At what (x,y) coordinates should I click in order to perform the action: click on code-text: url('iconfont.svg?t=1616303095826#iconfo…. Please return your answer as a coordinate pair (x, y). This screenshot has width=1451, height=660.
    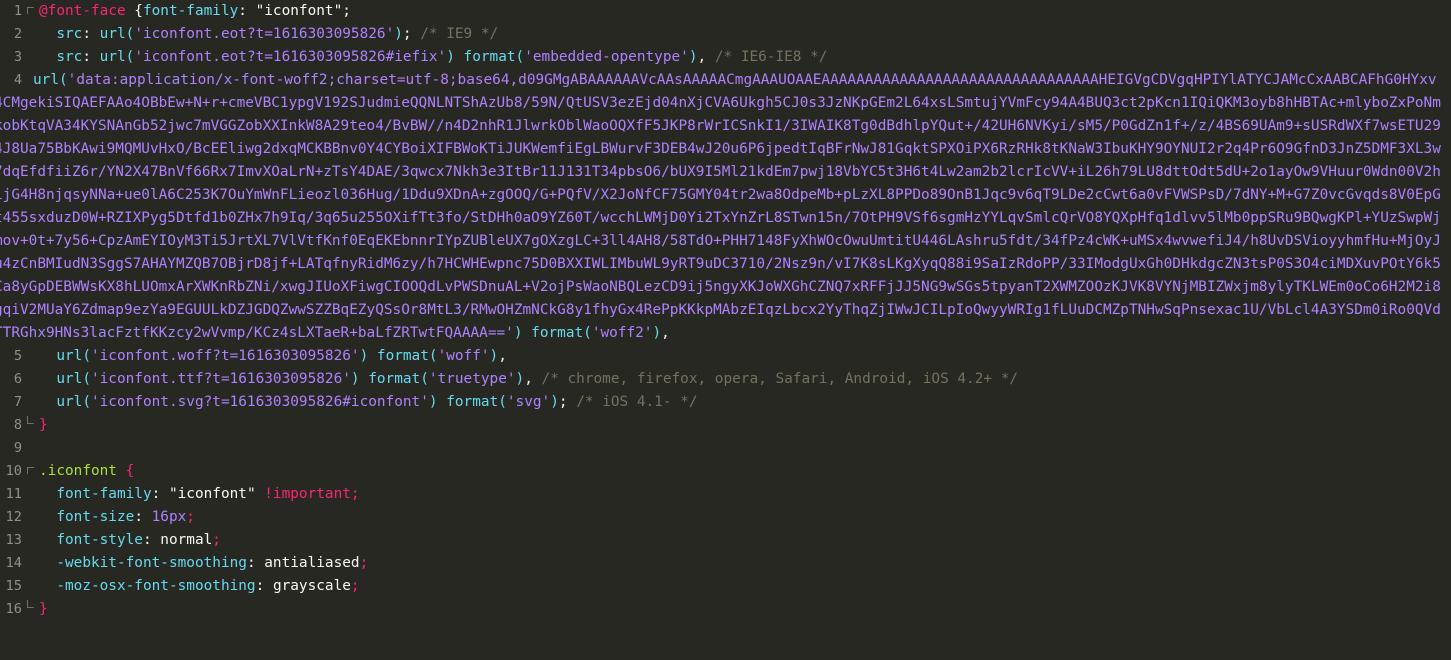
    Looking at the image, I should click on (742, 402).